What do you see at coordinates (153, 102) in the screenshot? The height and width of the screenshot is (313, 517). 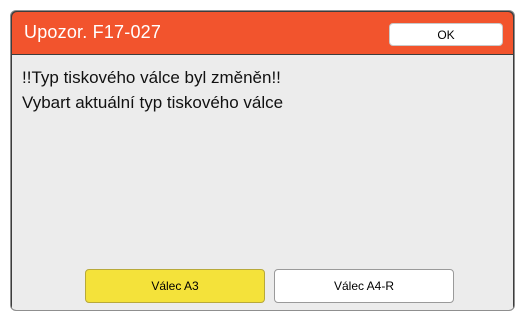 I see `message-line-2: Vybart aktuální typ tiskového válce` at bounding box center [153, 102].